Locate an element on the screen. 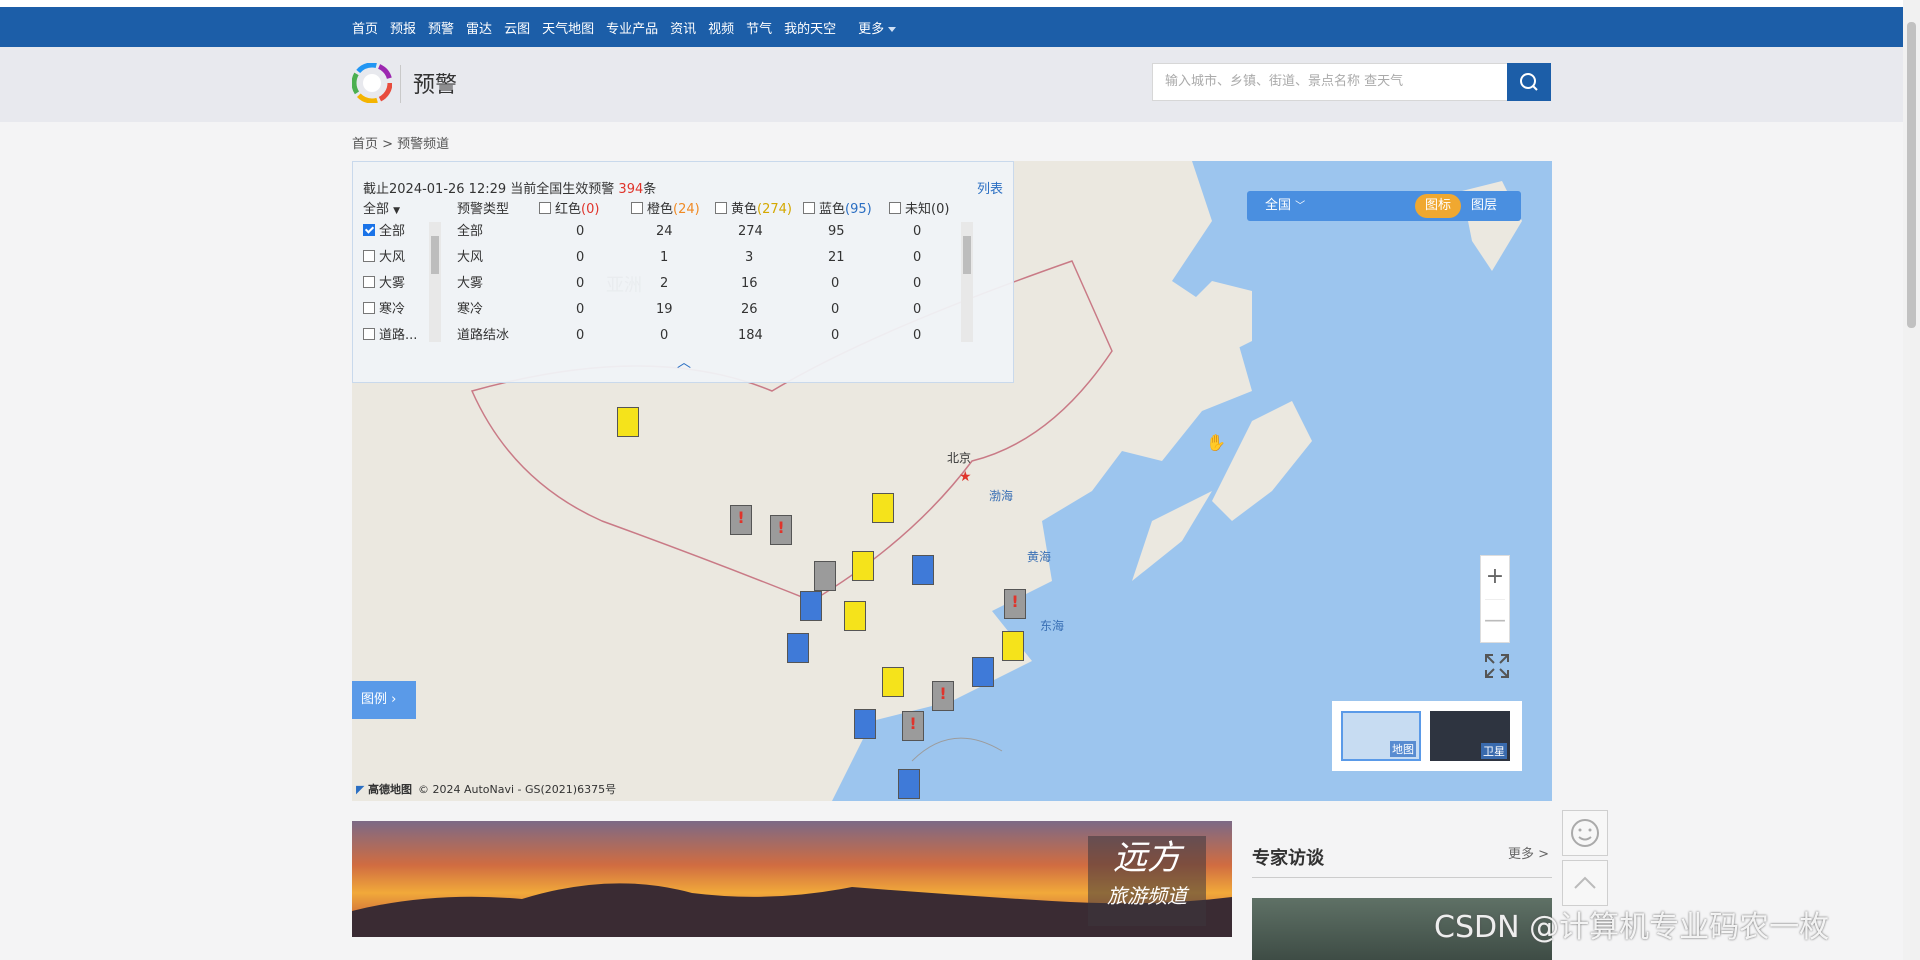 This screenshot has width=1920, height=960. table-row: 大风 大风 0 1 3 21 0 is located at coordinates (684, 258).